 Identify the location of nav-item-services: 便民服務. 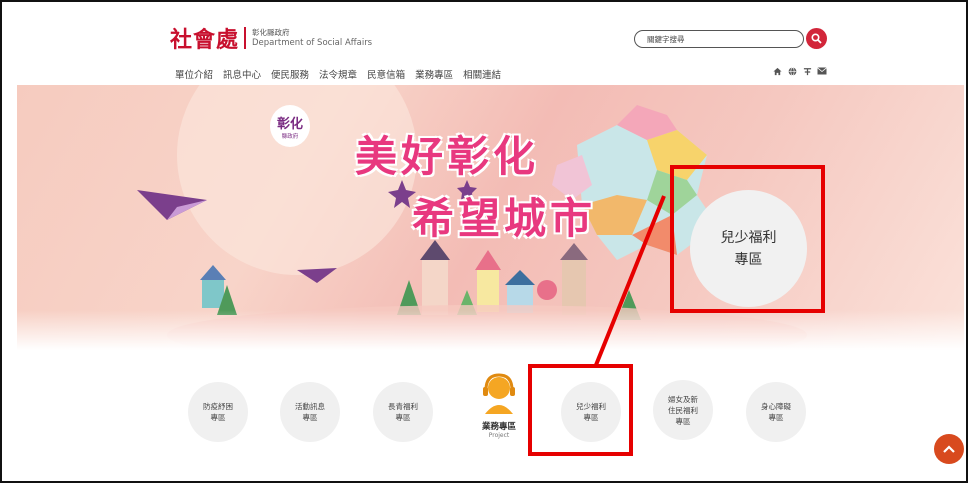
(290, 74).